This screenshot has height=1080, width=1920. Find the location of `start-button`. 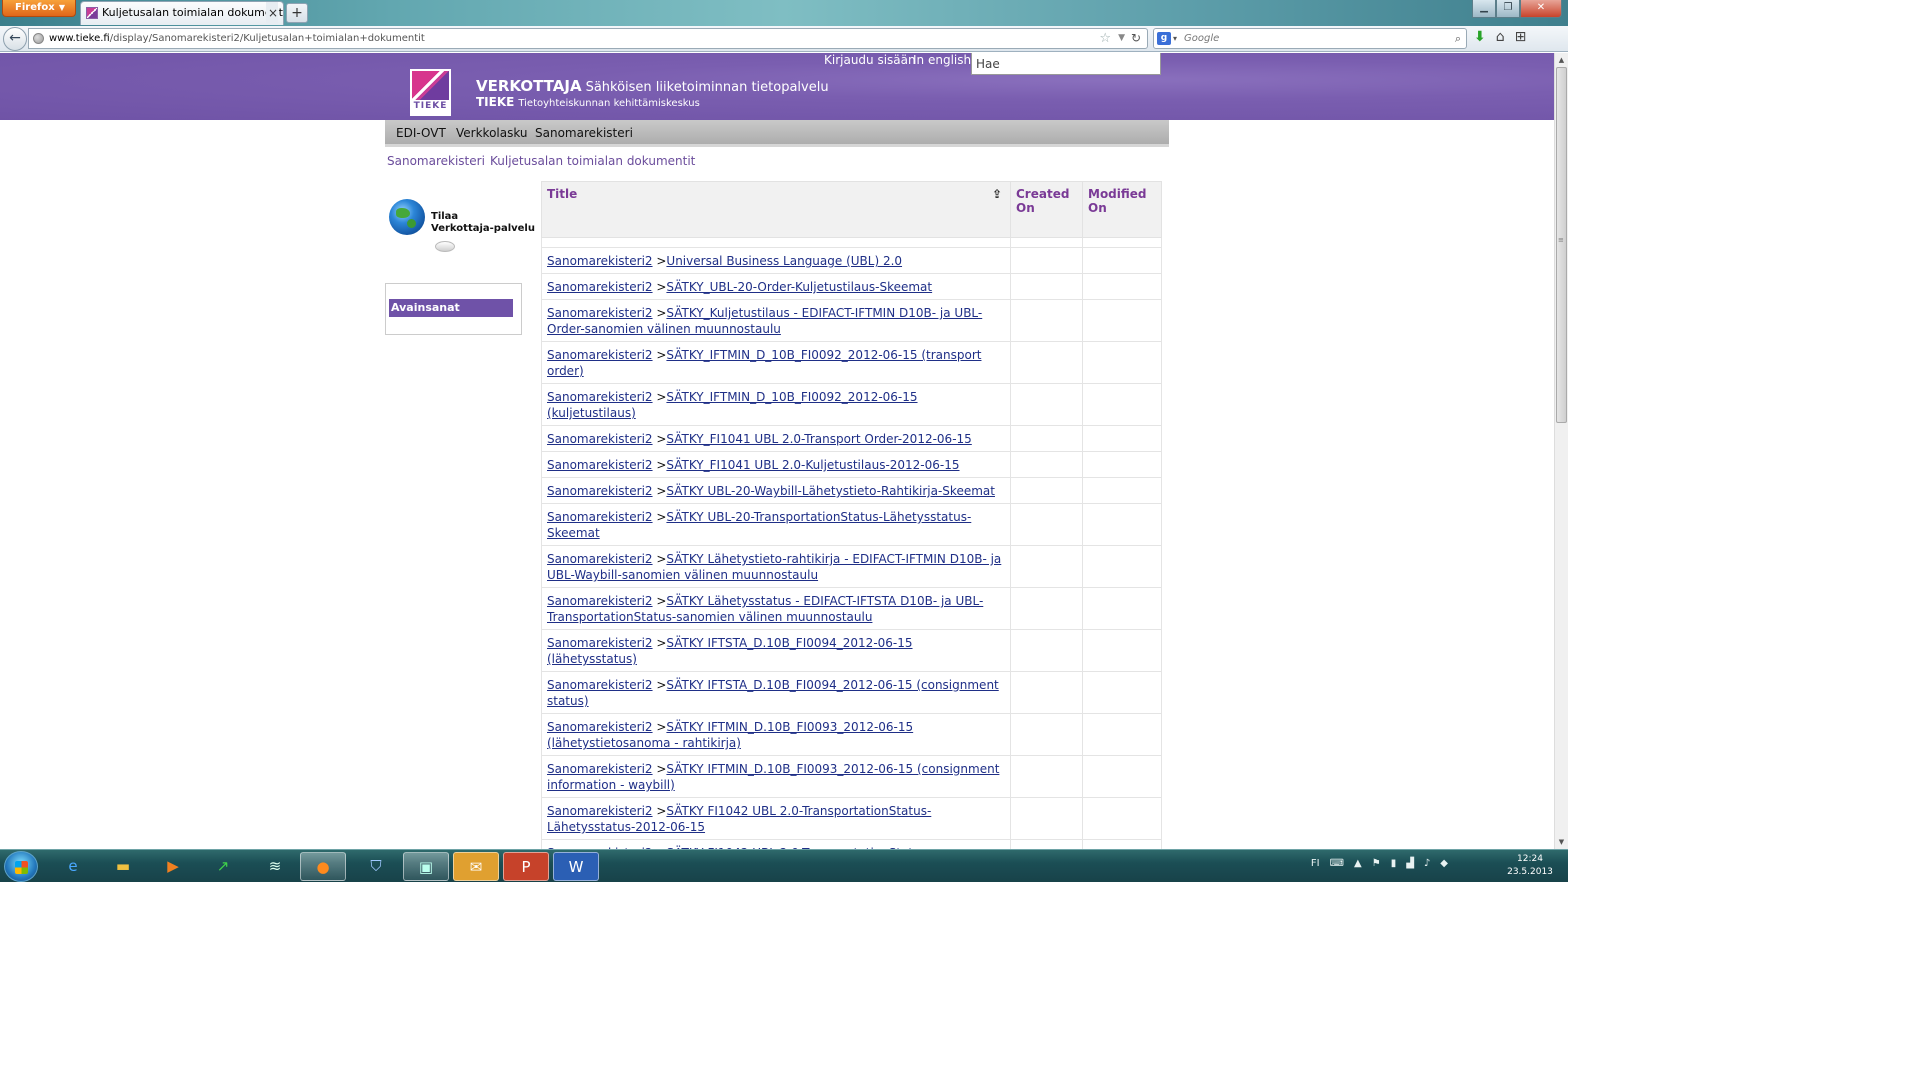

start-button is located at coordinates (21, 866).